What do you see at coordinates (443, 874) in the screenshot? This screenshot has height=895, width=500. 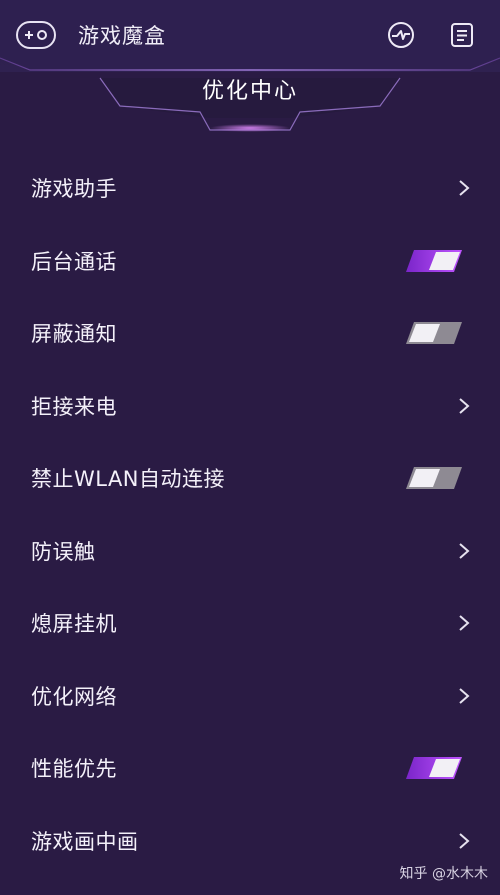 I see `watermark: 知乎 @水木木` at bounding box center [443, 874].